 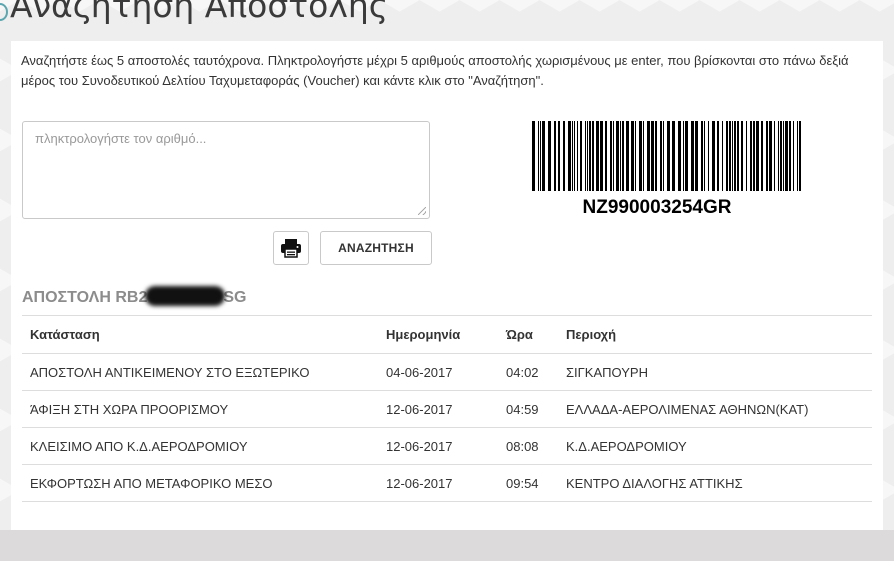 I want to click on time-cell: 09:54, so click(x=528, y=483).